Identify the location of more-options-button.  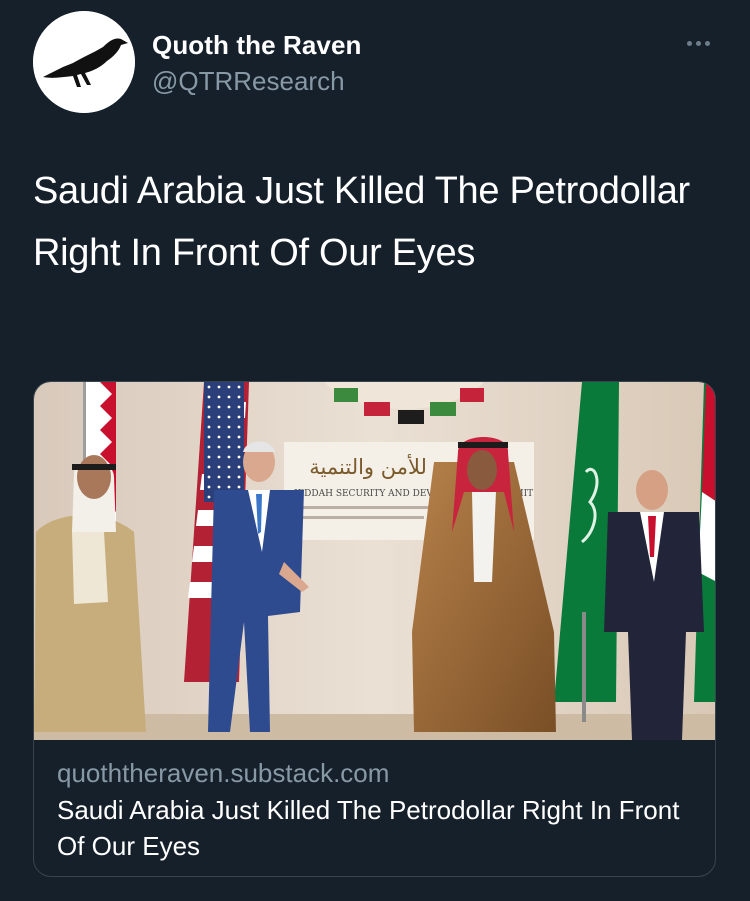
(698, 43).